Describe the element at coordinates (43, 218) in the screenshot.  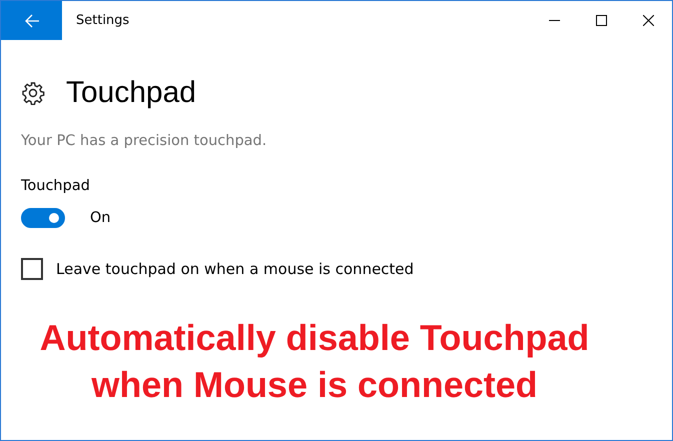
I see `toggle-switch` at that location.